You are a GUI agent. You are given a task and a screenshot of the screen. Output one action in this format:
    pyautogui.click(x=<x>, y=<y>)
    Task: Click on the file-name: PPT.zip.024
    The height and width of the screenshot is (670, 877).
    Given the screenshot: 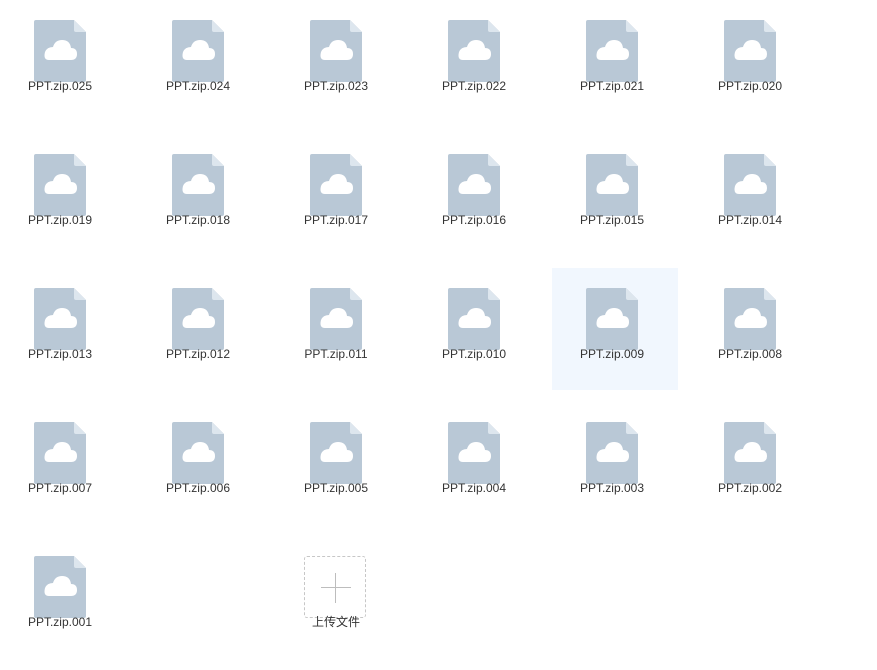 What is the action you would take?
    pyautogui.click(x=198, y=86)
    